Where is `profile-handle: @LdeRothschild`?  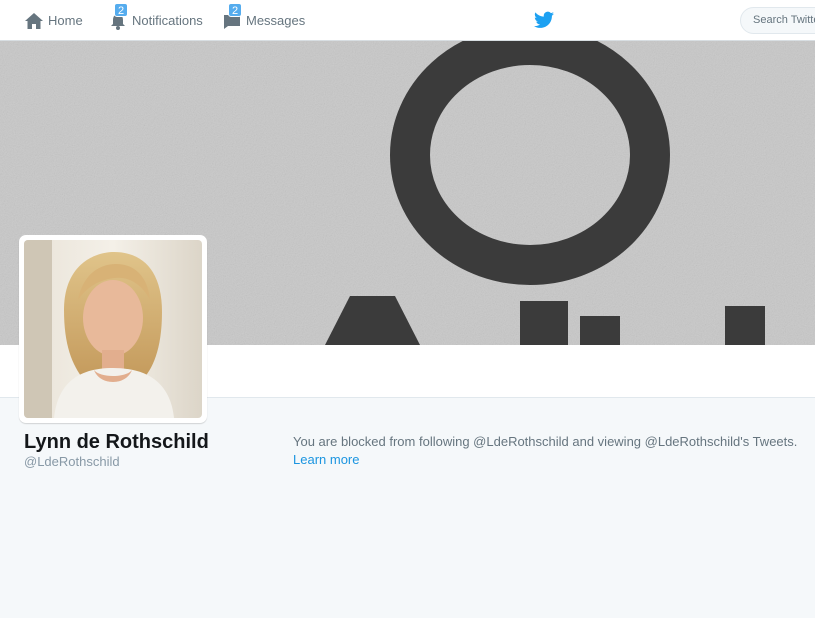 profile-handle: @LdeRothschild is located at coordinates (72, 461).